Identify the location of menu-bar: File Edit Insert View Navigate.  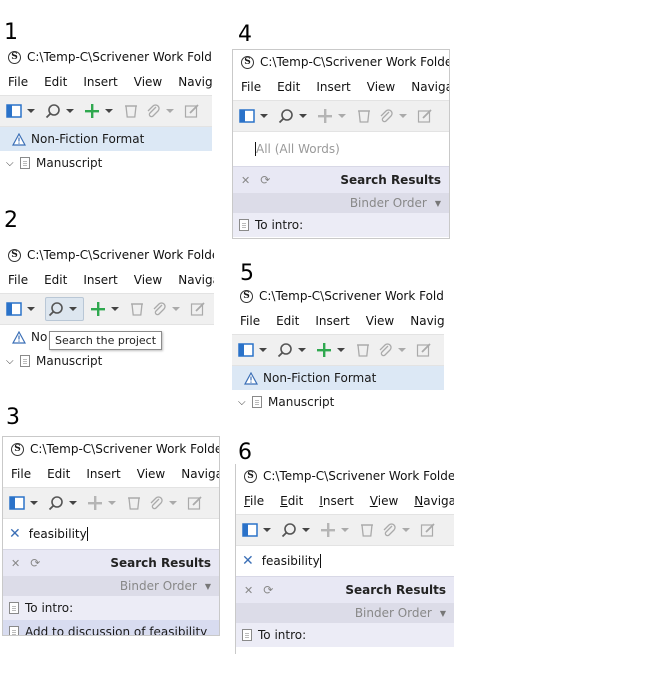
(338, 321).